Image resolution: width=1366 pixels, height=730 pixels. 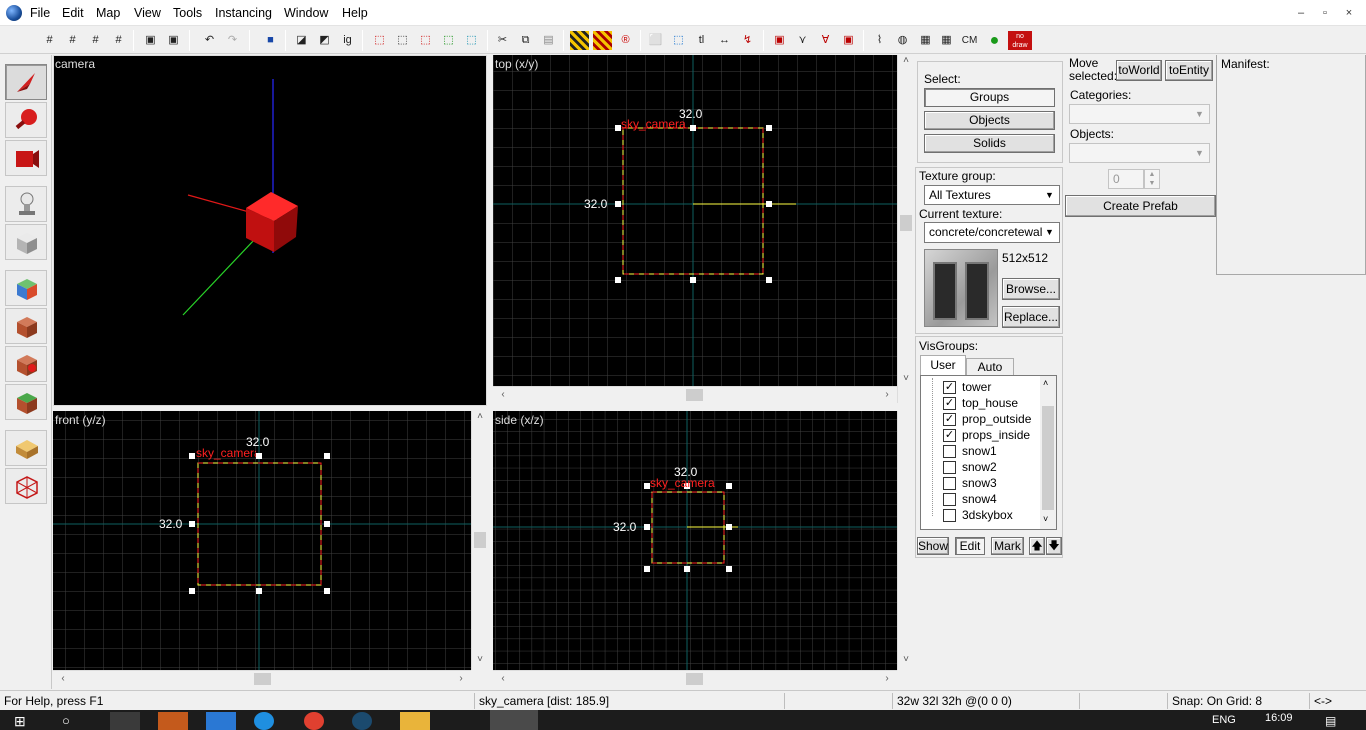 What do you see at coordinates (187, 13) in the screenshot?
I see `menu-tools: Tools` at bounding box center [187, 13].